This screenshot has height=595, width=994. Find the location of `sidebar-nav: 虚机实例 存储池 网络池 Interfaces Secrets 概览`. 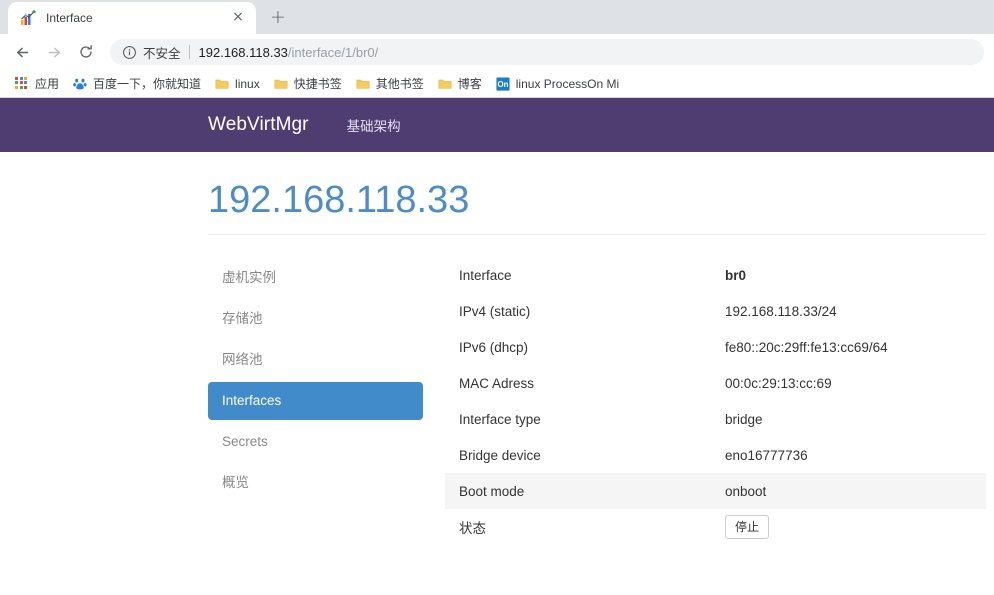

sidebar-nav: 虚机实例 存储池 网络池 Interfaces Secrets 概览 is located at coordinates (315, 381).